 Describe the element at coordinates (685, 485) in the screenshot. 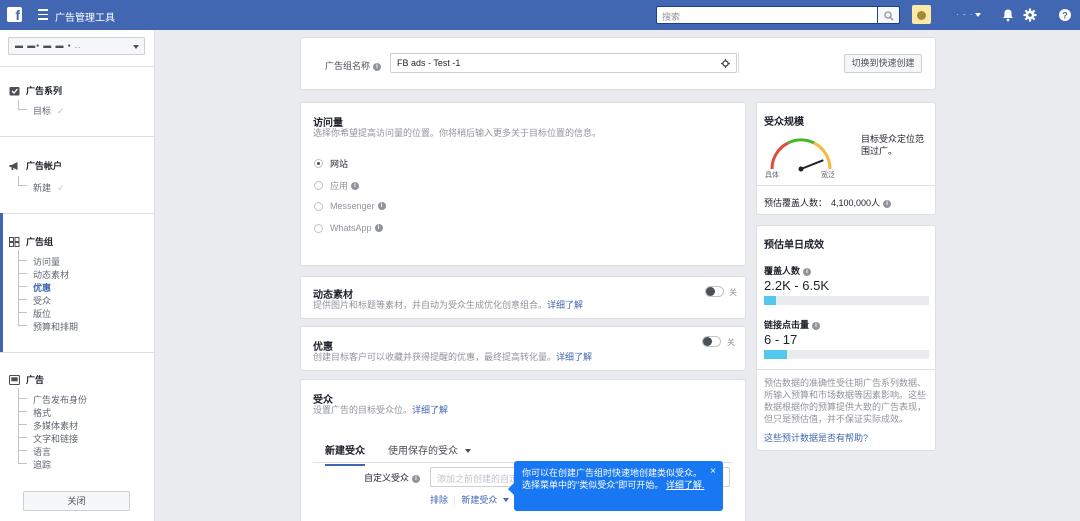

I see `learn-more-link: 详细了解.` at that location.